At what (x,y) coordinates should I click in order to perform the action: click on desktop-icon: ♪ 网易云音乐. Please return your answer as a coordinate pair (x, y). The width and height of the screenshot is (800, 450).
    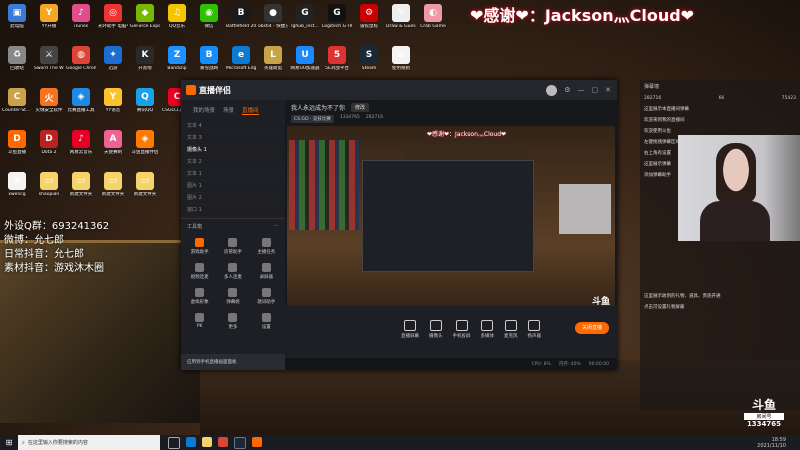
    Looking at the image, I should click on (81, 142).